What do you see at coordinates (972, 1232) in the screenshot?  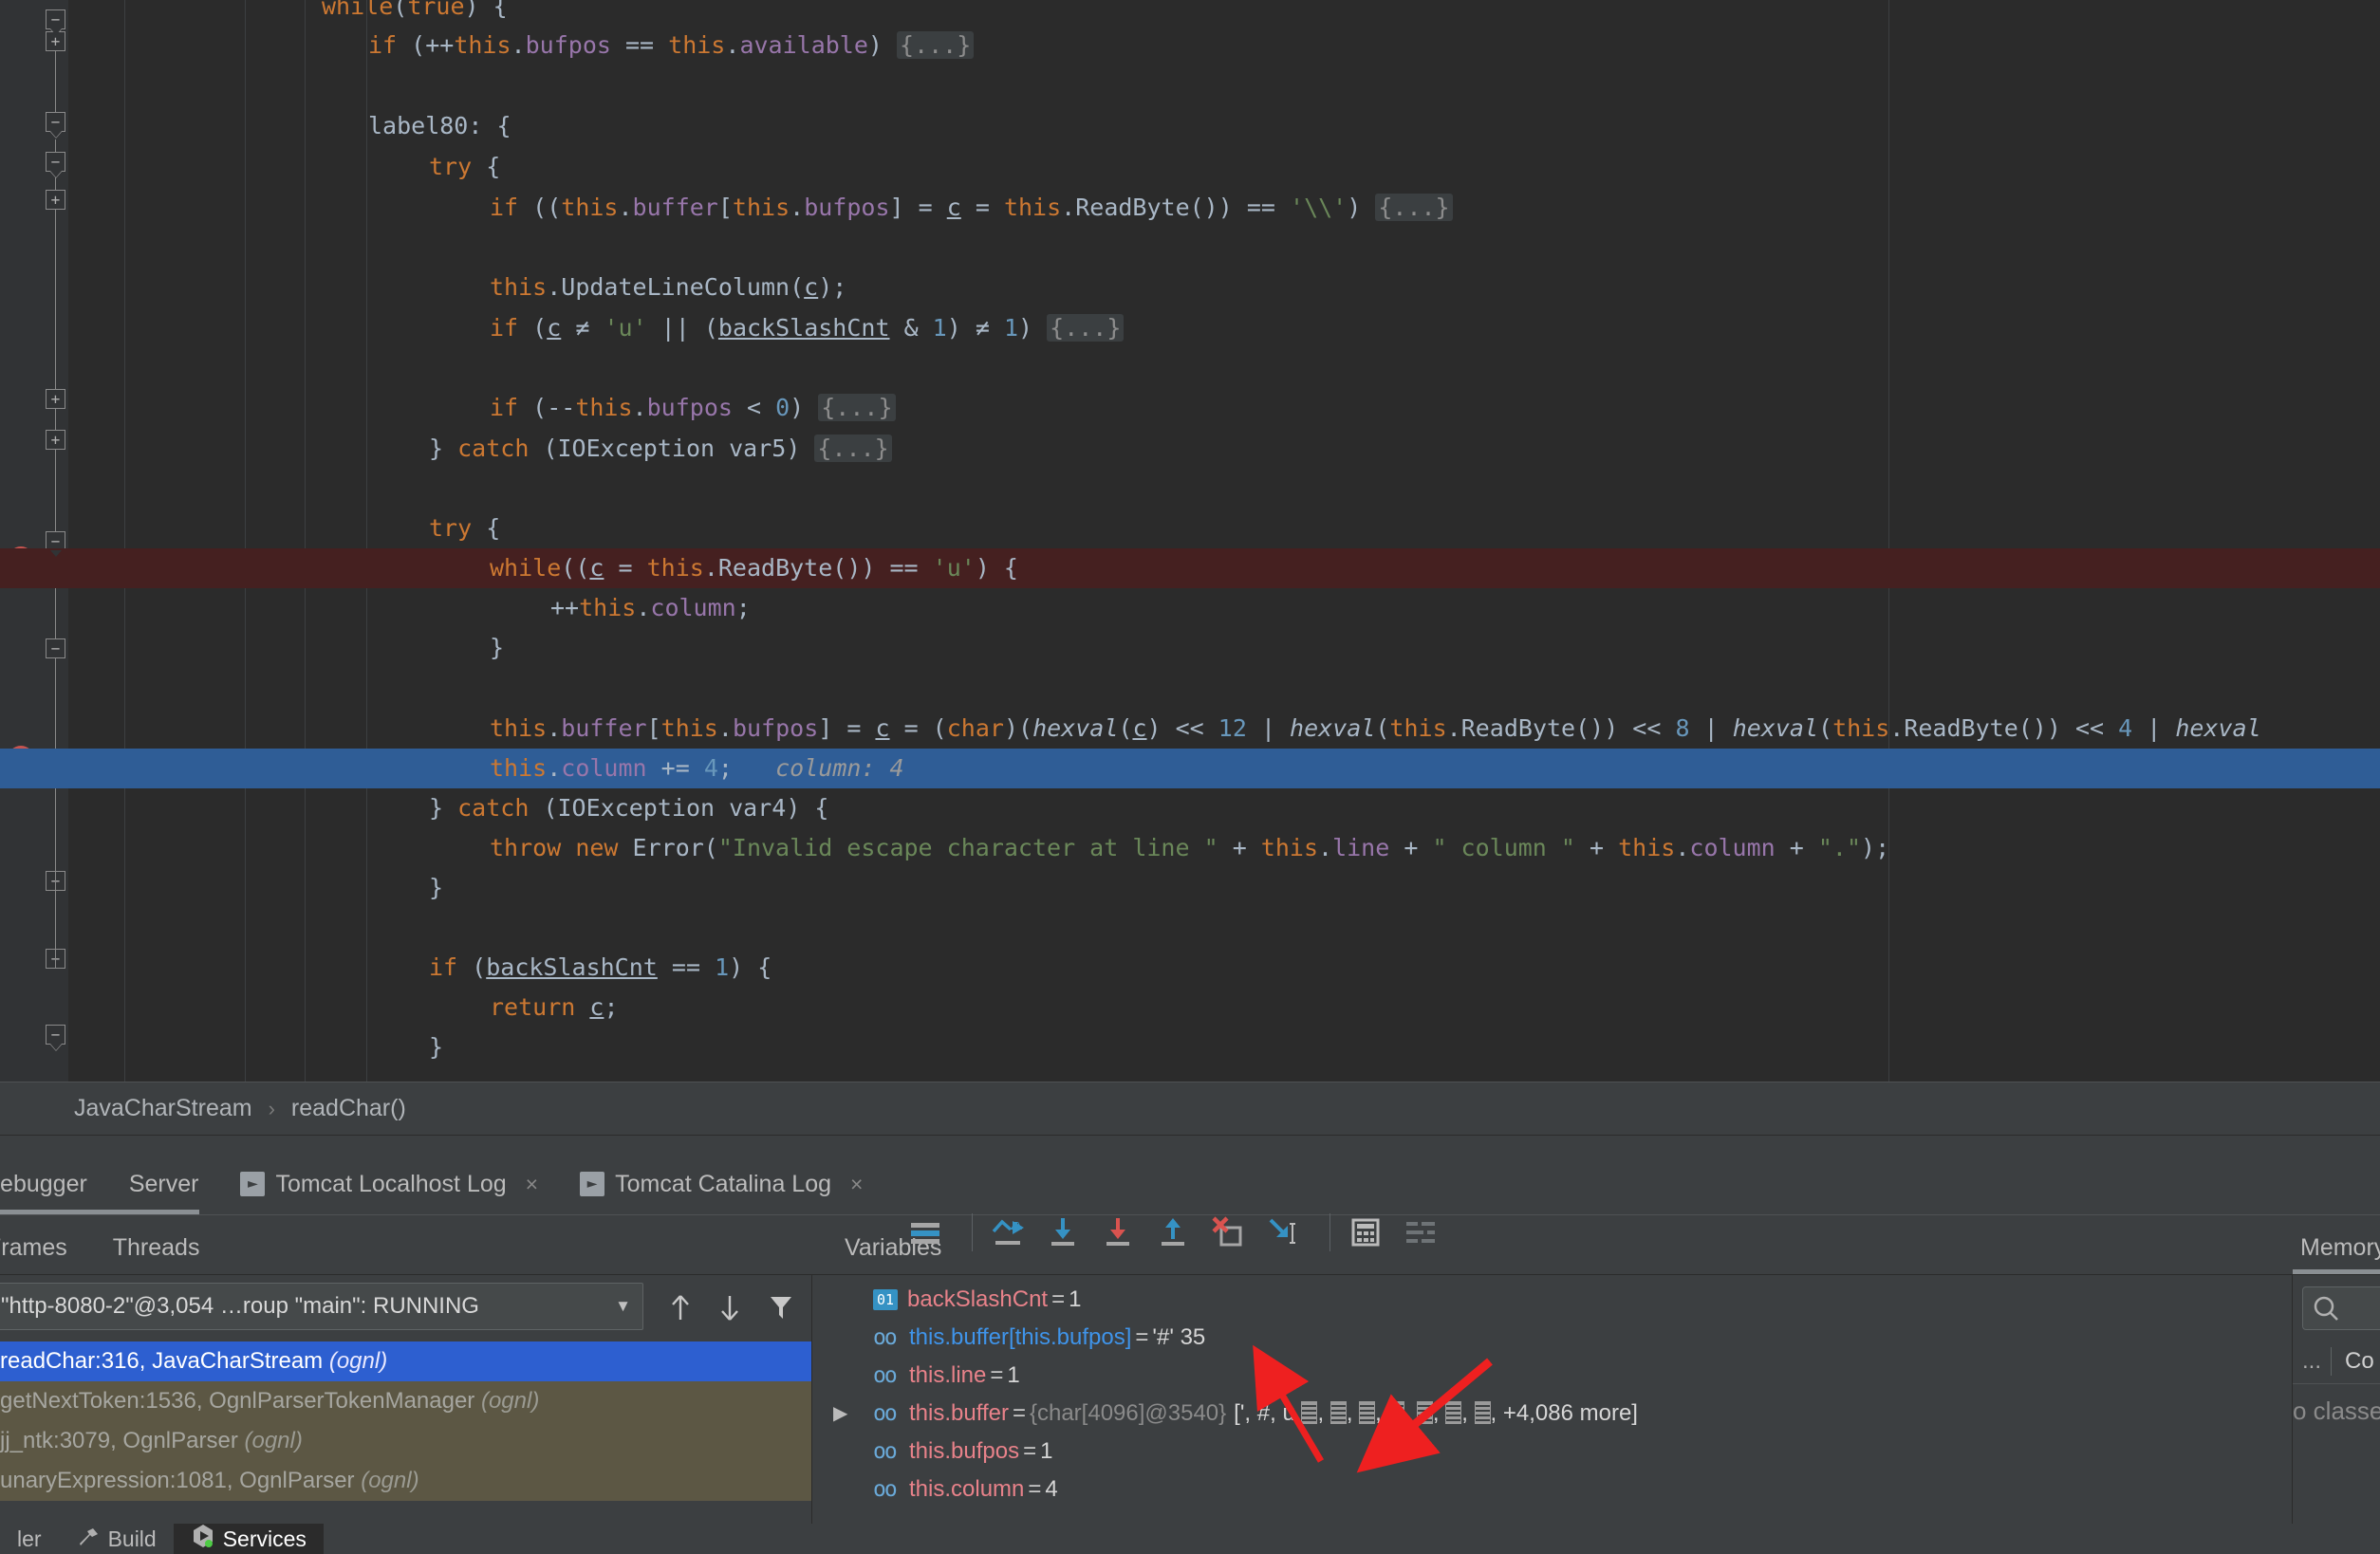 I see `toolbar-separator` at bounding box center [972, 1232].